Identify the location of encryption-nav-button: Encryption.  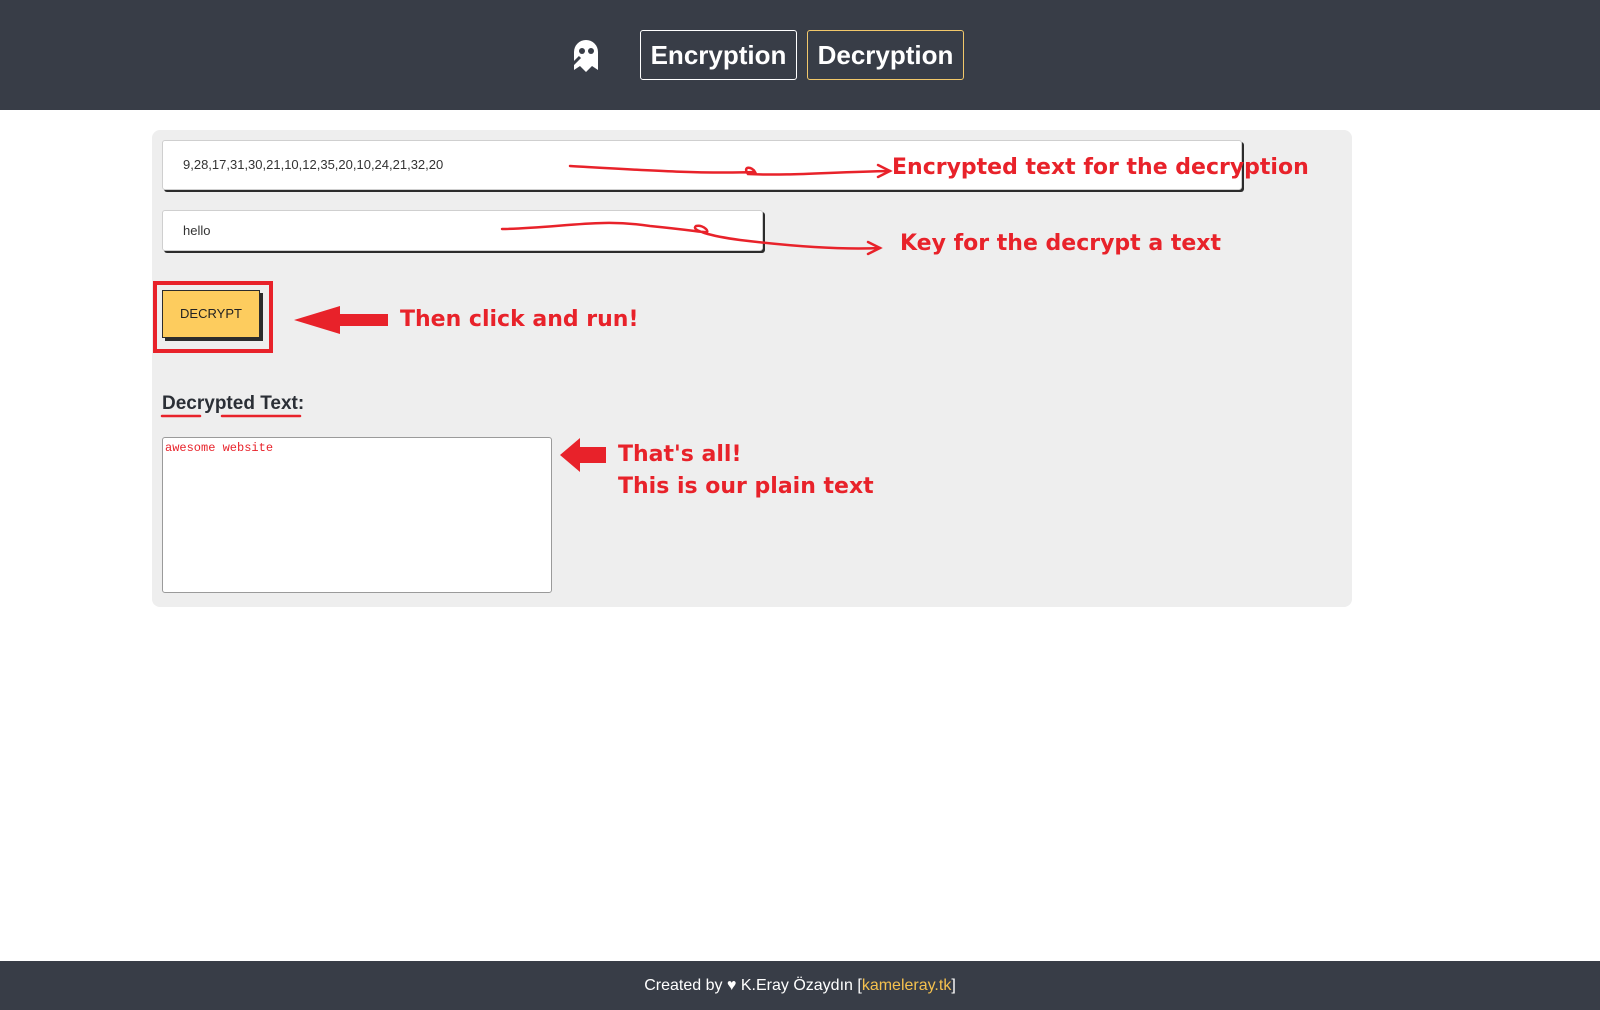
(718, 55).